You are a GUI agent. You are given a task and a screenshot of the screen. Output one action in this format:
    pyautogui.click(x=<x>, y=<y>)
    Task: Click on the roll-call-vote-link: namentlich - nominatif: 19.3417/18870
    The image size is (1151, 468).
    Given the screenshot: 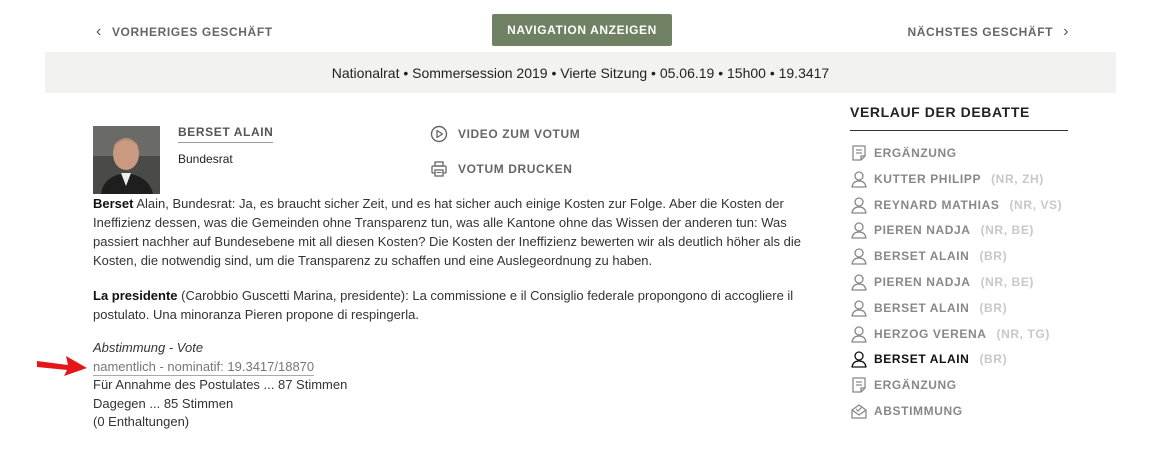 What is the action you would take?
    pyautogui.click(x=204, y=367)
    